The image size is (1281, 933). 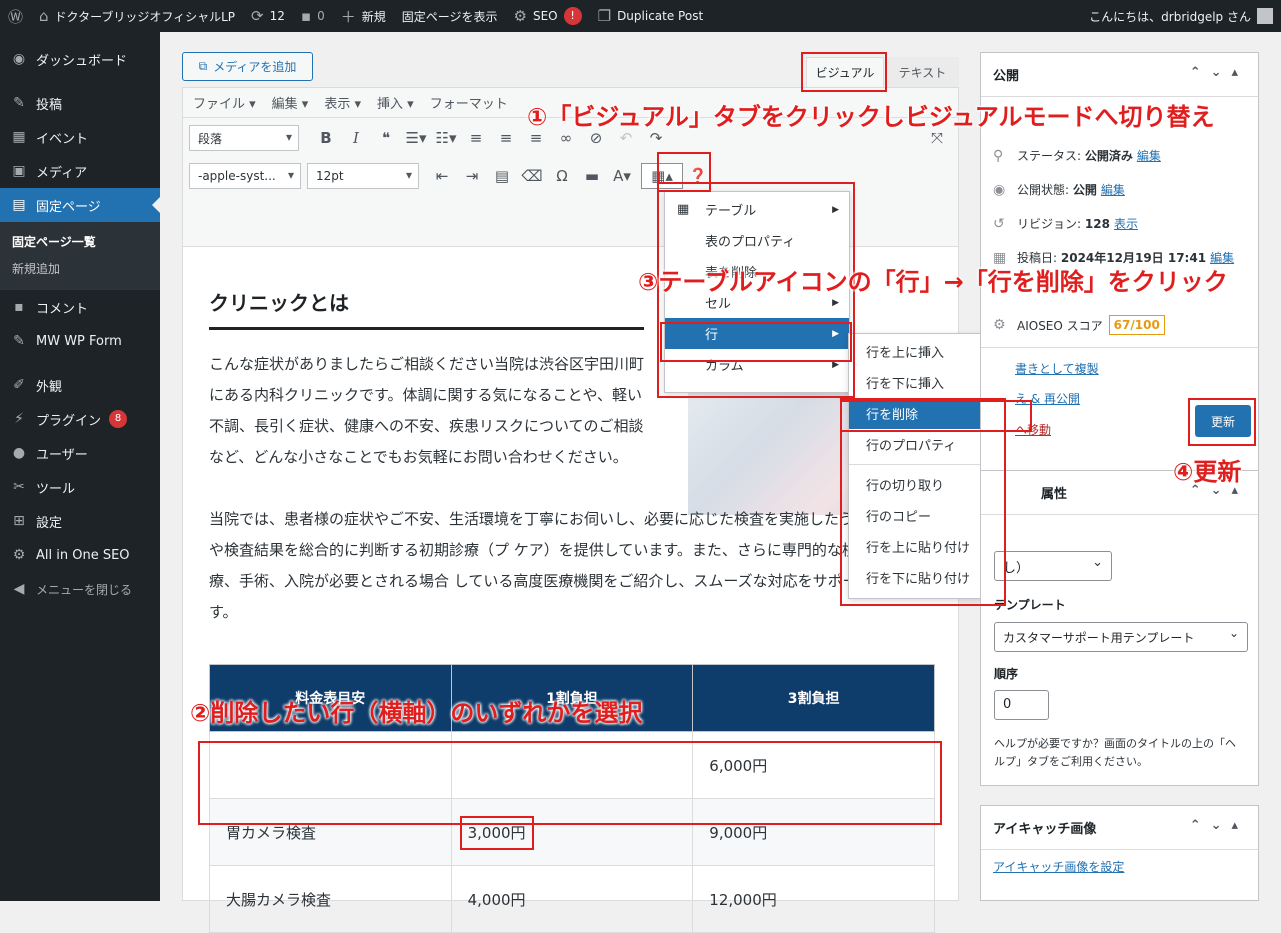 I want to click on view-page-link: 固定ページを表示, so click(x=450, y=16).